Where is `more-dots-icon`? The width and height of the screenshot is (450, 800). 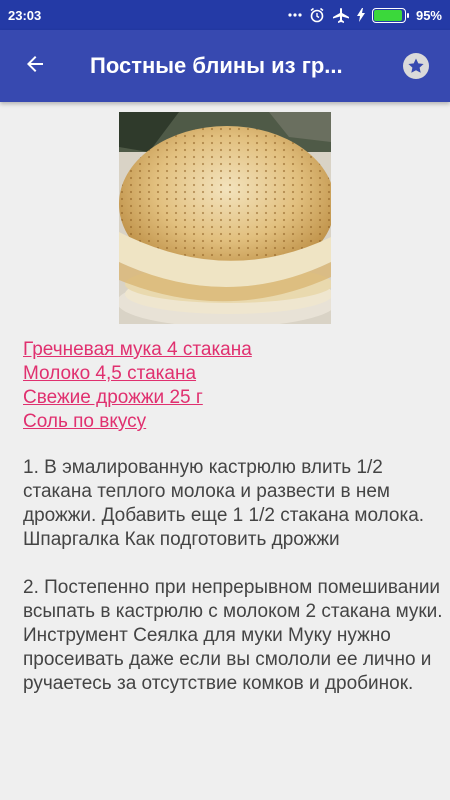 more-dots-icon is located at coordinates (295, 15).